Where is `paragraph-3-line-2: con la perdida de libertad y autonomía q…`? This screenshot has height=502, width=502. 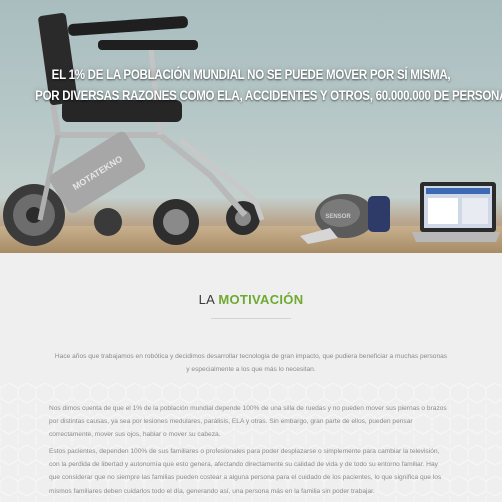 paragraph-3-line-2: con la perdida de libertad y autonomía q… is located at coordinates (243, 465).